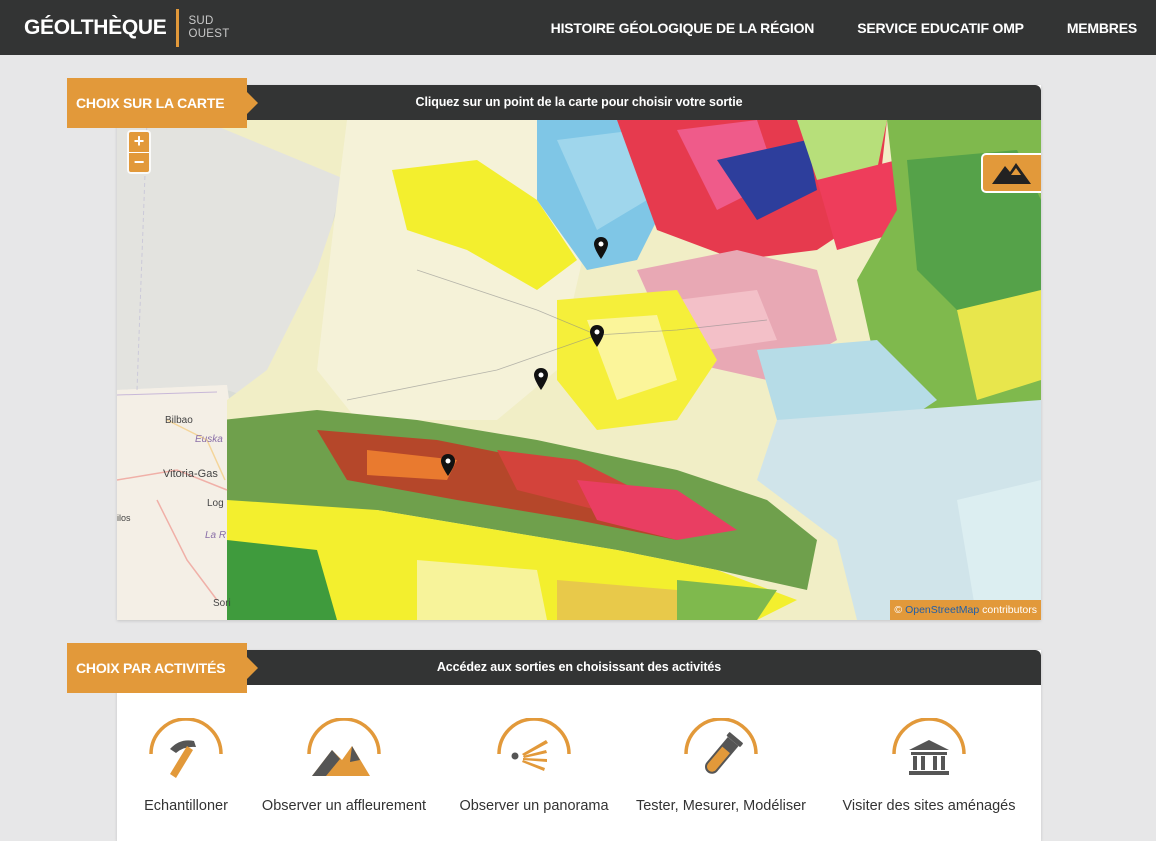 The width and height of the screenshot is (1156, 841). I want to click on brand-logo: GÉOLTHÈQUE SUD OUEST, so click(127, 28).